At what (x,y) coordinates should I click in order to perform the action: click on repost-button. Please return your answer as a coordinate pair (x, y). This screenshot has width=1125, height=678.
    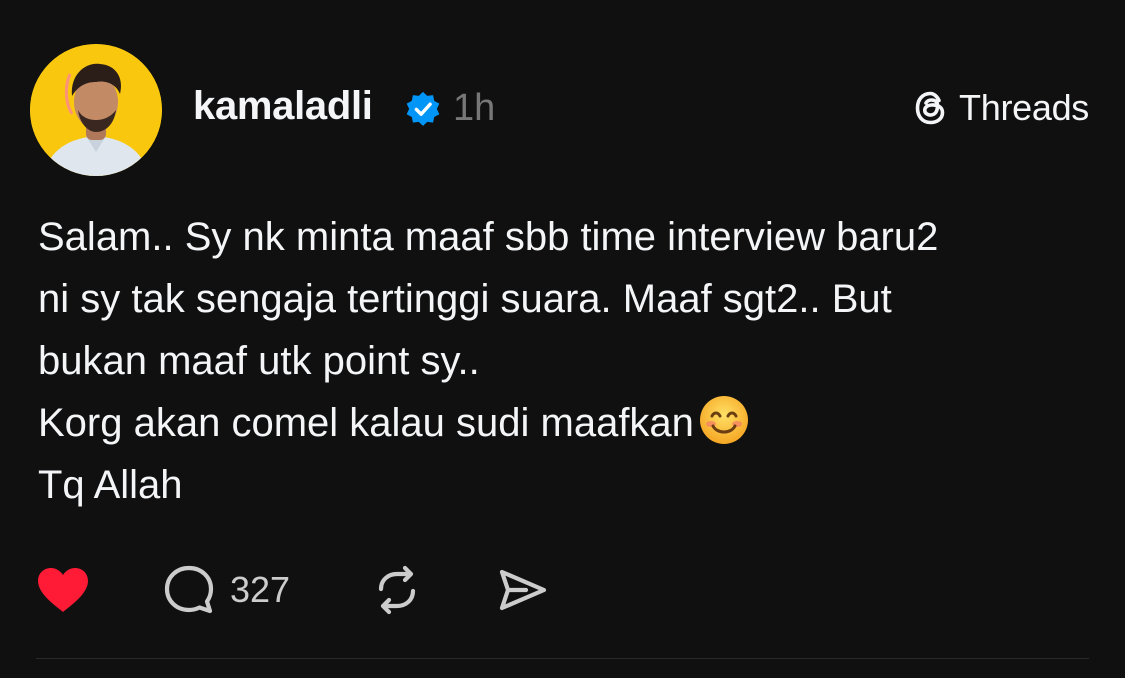
    Looking at the image, I should click on (397, 590).